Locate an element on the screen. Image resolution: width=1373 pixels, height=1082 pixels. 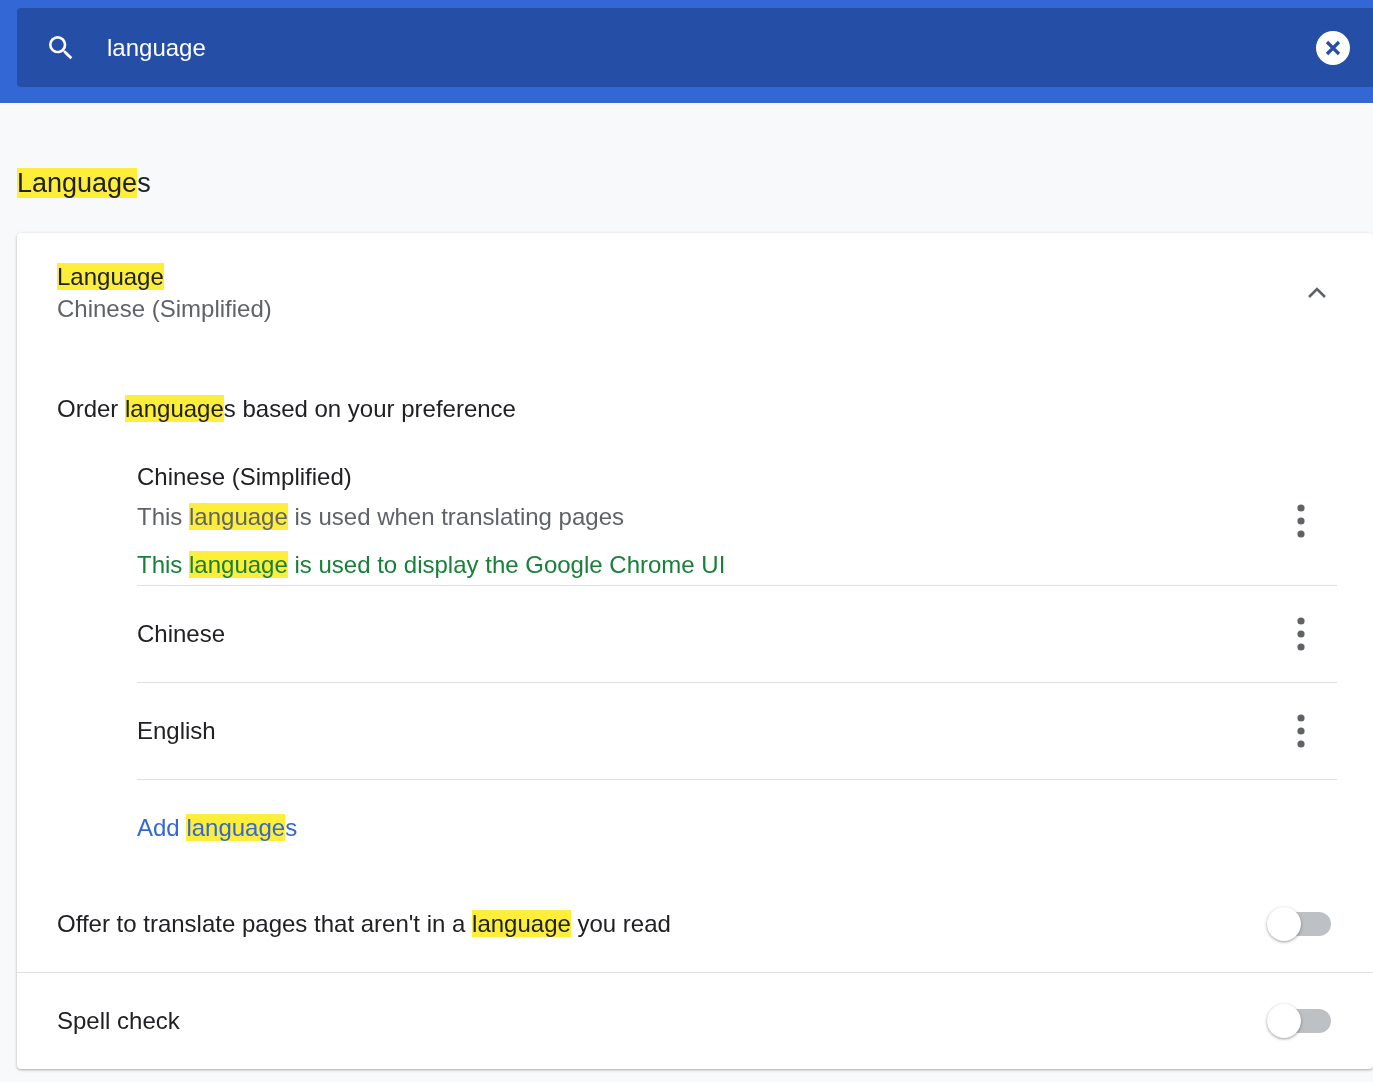
setting-label: Spell check is located at coordinates (118, 1021).